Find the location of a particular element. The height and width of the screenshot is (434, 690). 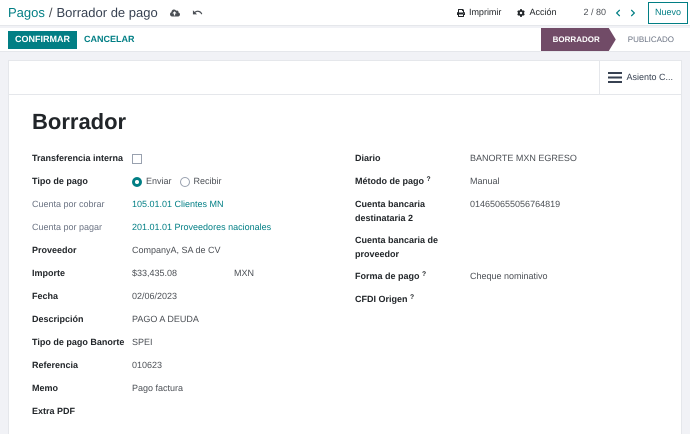

field-label: Cuenta por pagar is located at coordinates (68, 227).